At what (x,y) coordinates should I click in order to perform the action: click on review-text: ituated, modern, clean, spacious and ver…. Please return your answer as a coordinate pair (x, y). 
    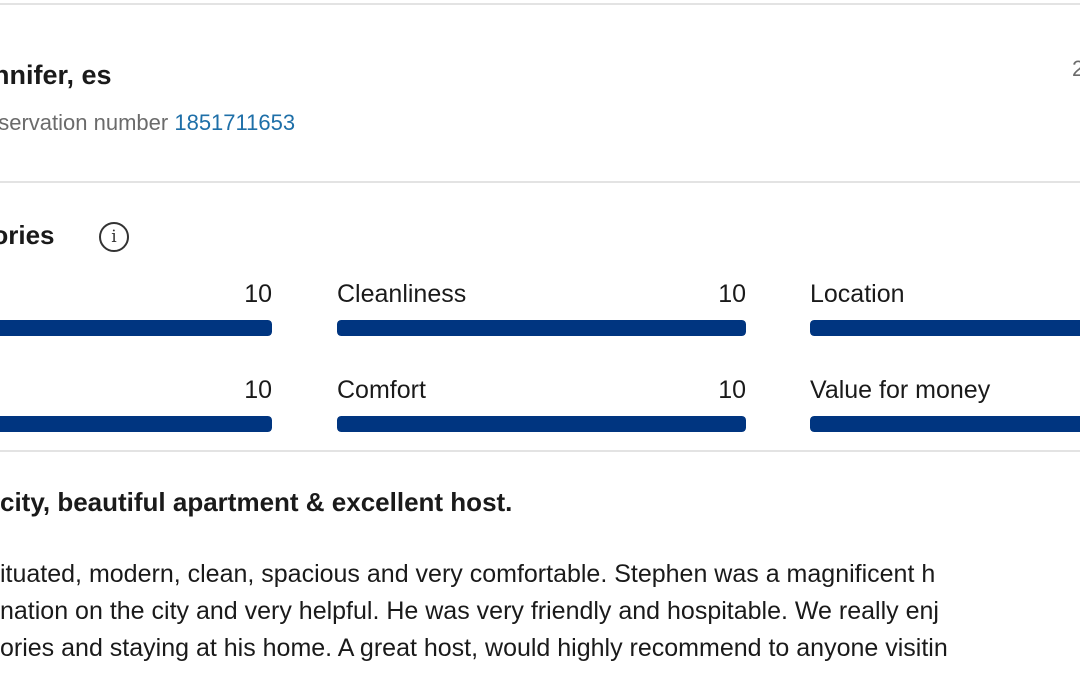
    Looking at the image, I should click on (474, 611).